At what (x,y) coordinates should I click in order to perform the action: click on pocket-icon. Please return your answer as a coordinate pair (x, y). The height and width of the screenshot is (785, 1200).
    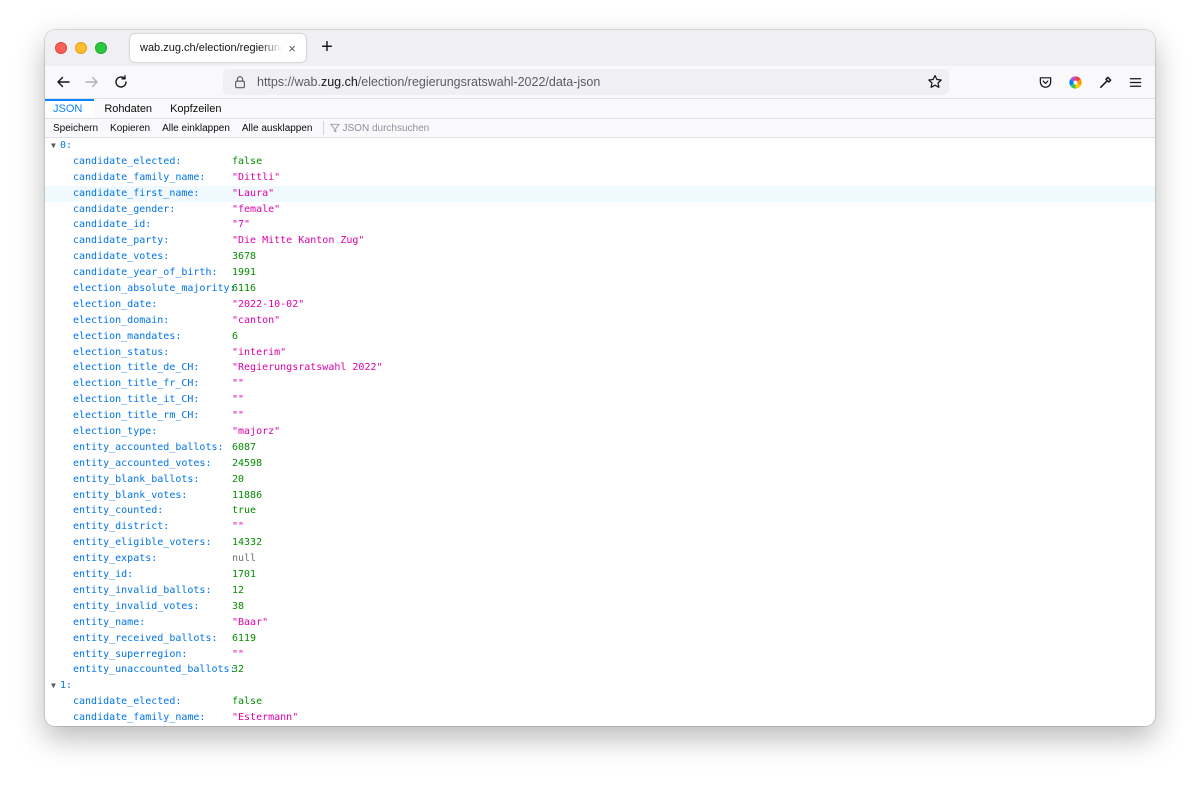
    Looking at the image, I should click on (1045, 82).